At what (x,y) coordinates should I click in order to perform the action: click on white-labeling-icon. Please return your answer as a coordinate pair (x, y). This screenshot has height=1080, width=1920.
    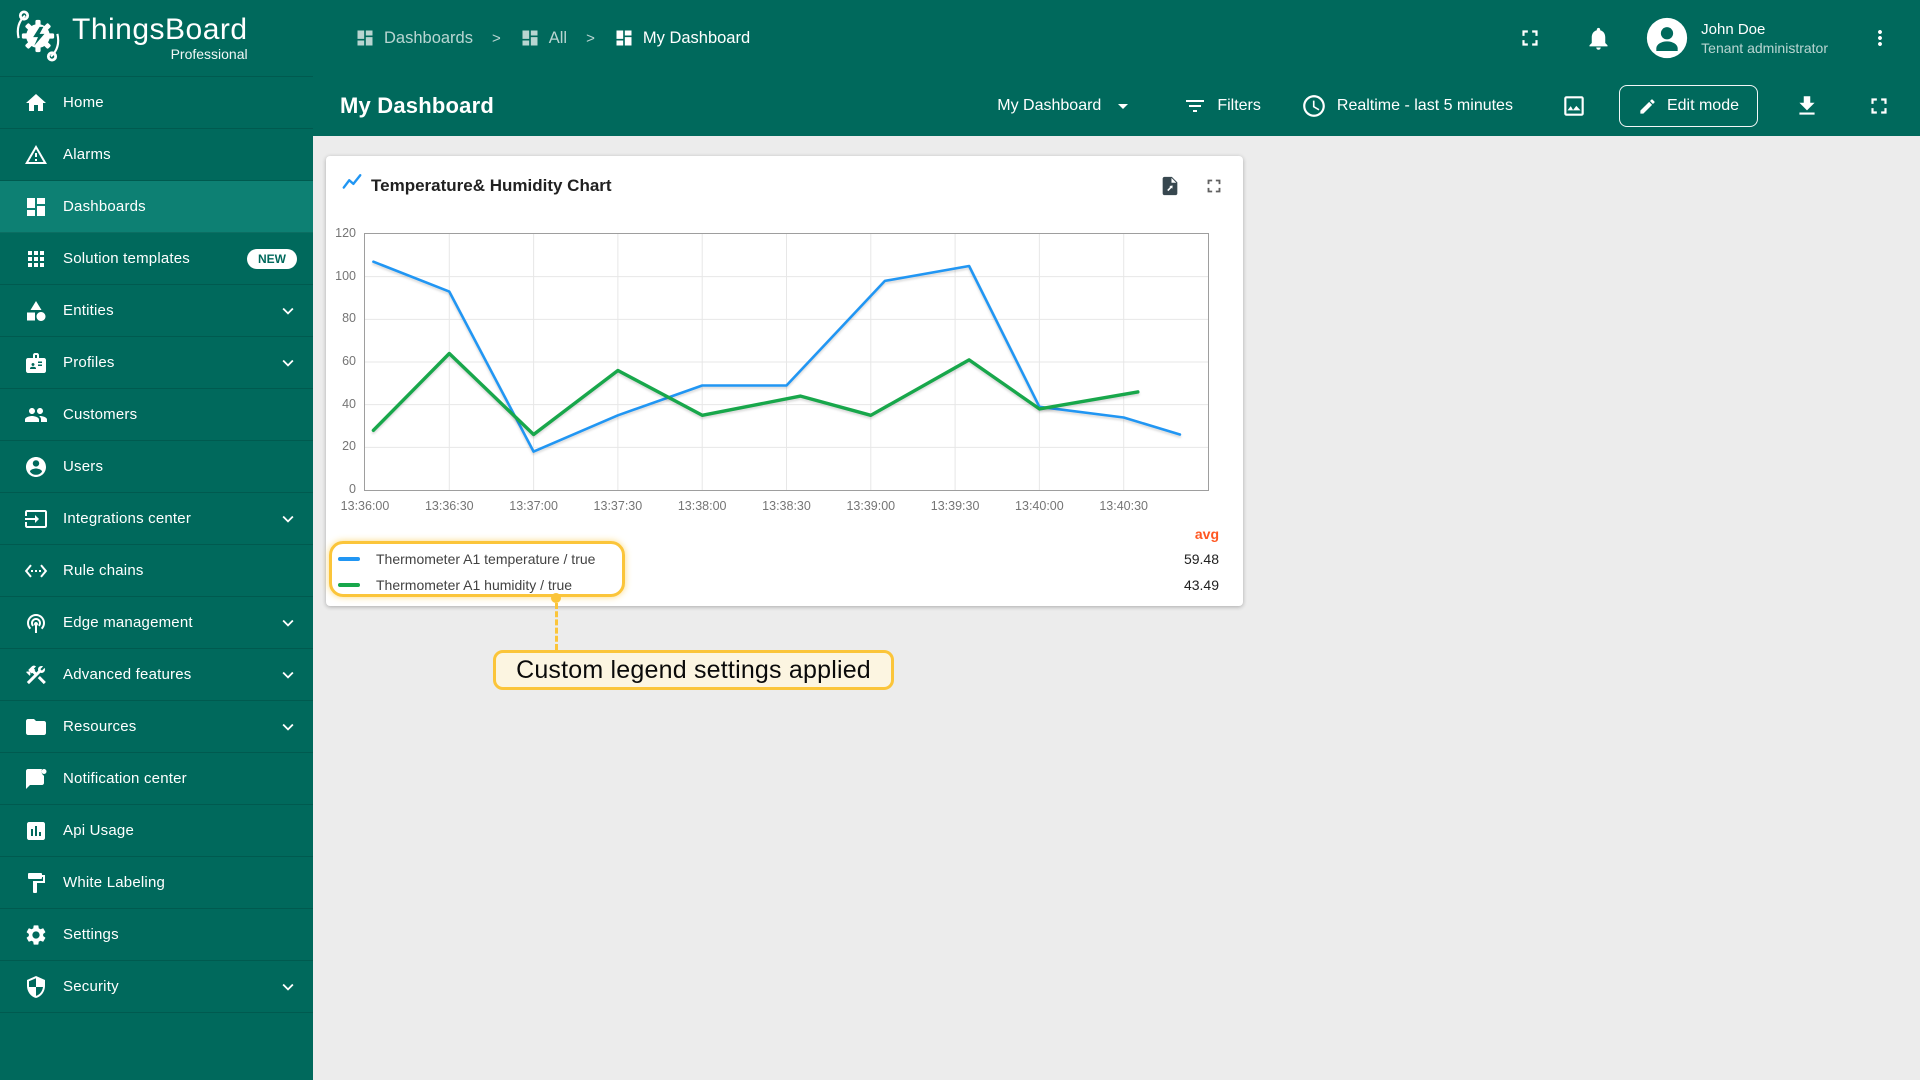
    Looking at the image, I should click on (36, 883).